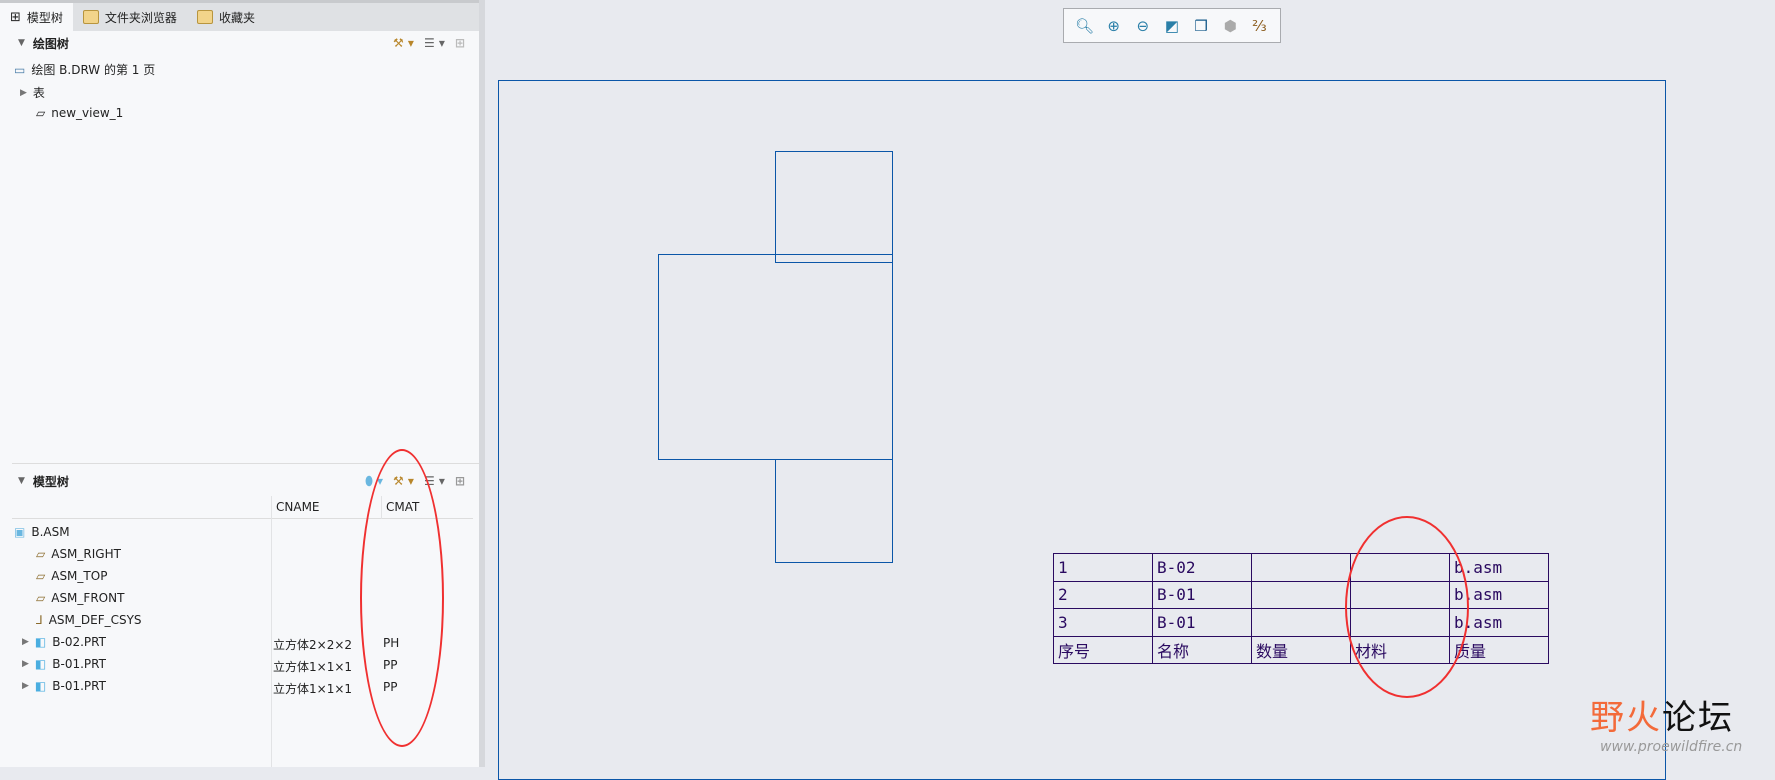 This screenshot has height=780, width=1775. Describe the element at coordinates (1202, 567) in the screenshot. I see `bom-cell: B-02` at that location.